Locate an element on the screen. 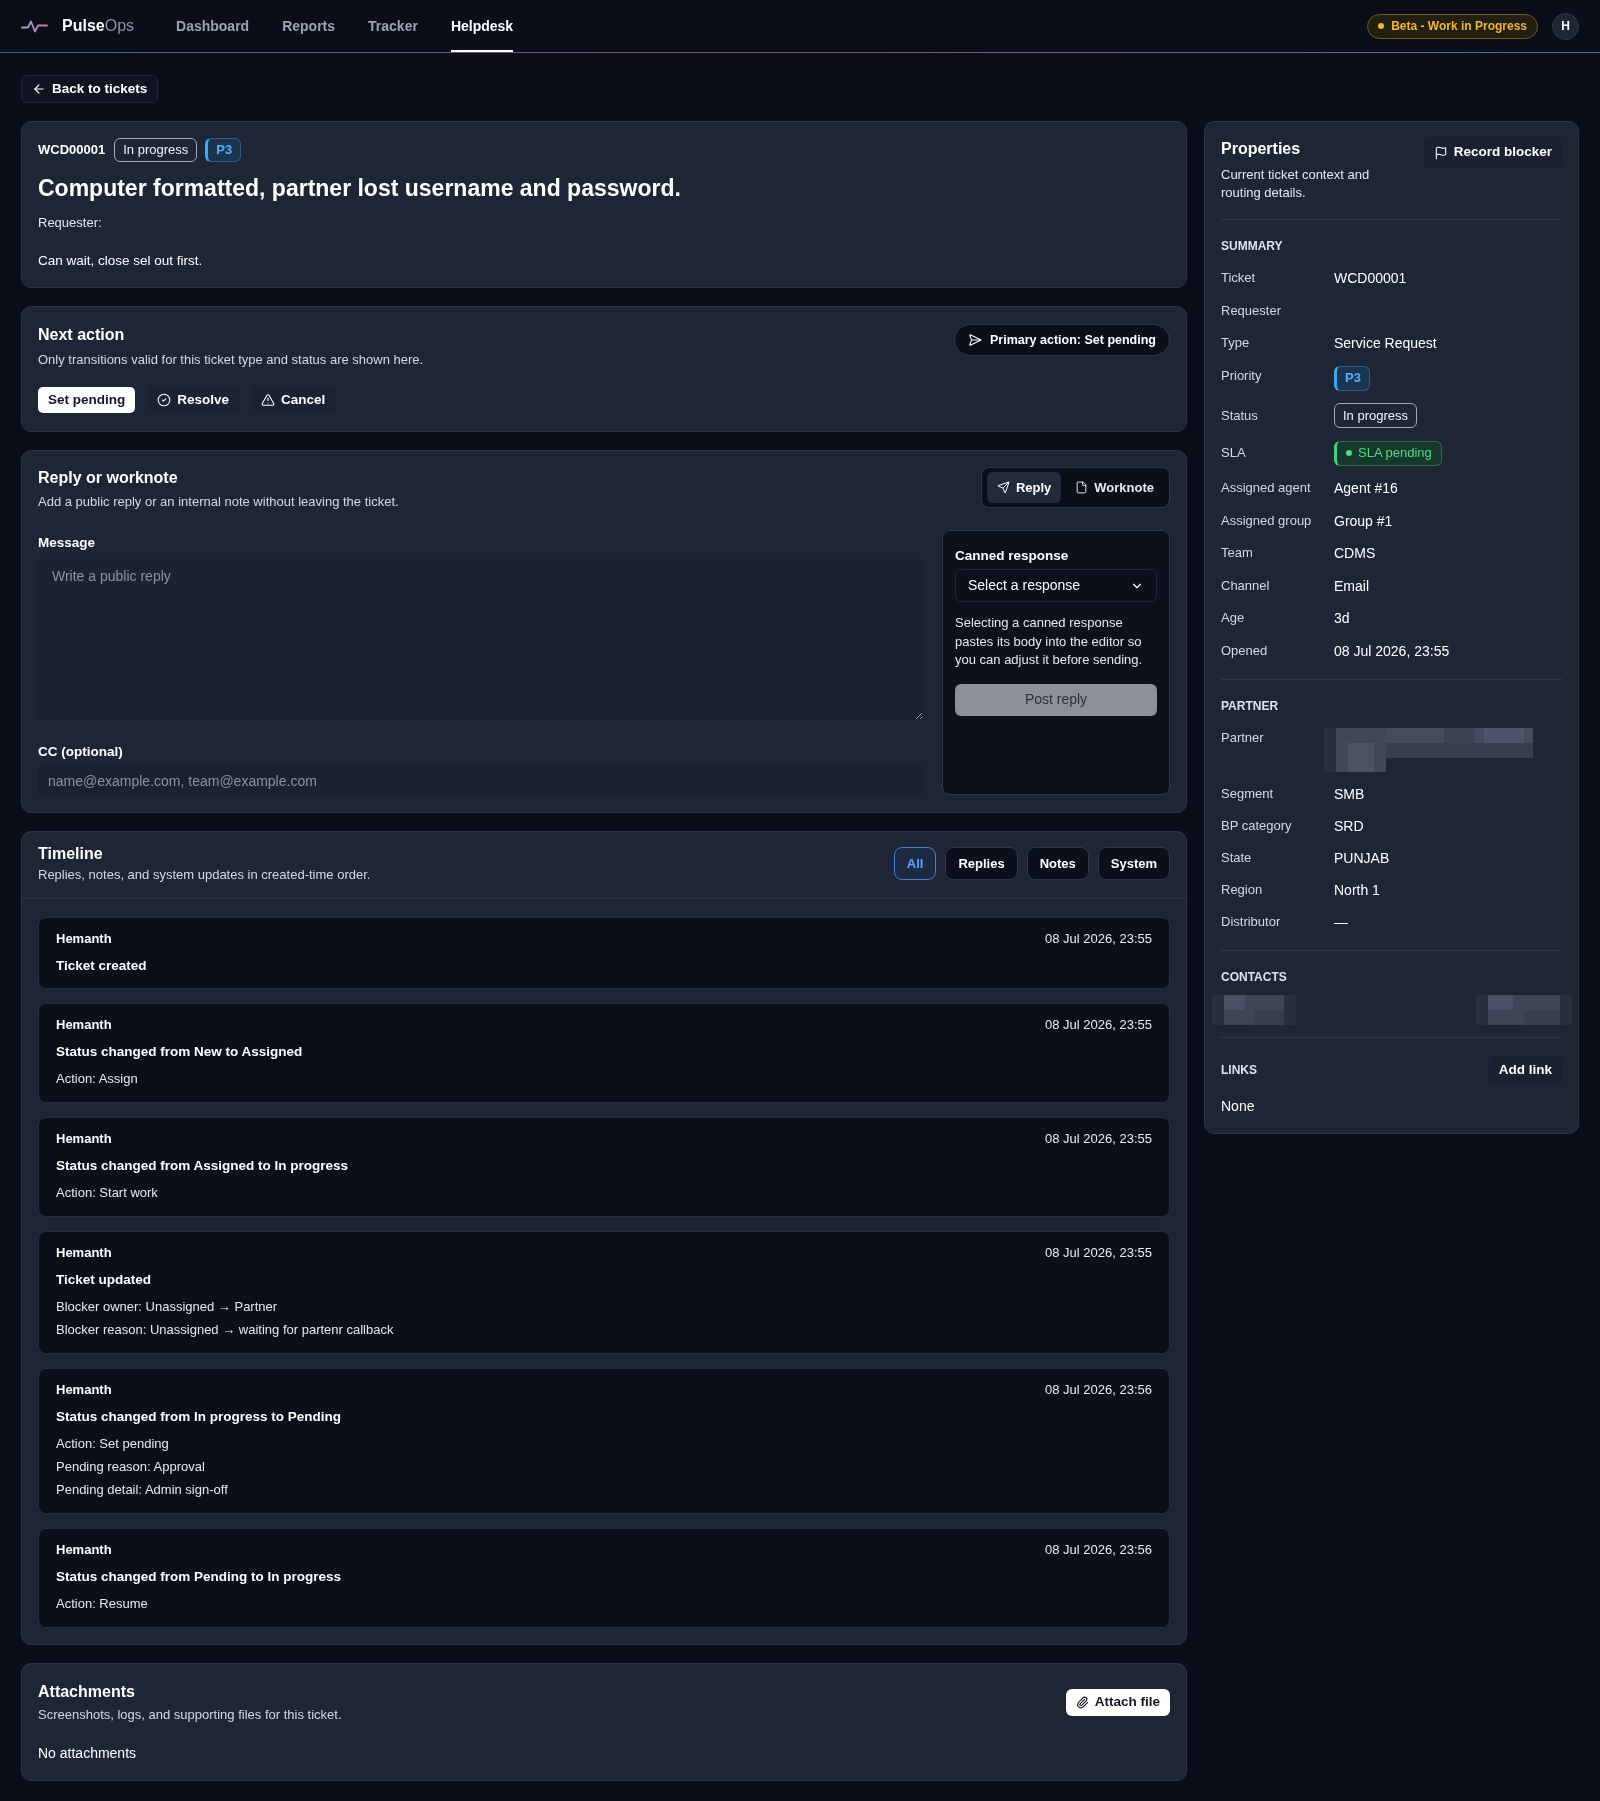  nav-tab: Dashboard is located at coordinates (213, 26).